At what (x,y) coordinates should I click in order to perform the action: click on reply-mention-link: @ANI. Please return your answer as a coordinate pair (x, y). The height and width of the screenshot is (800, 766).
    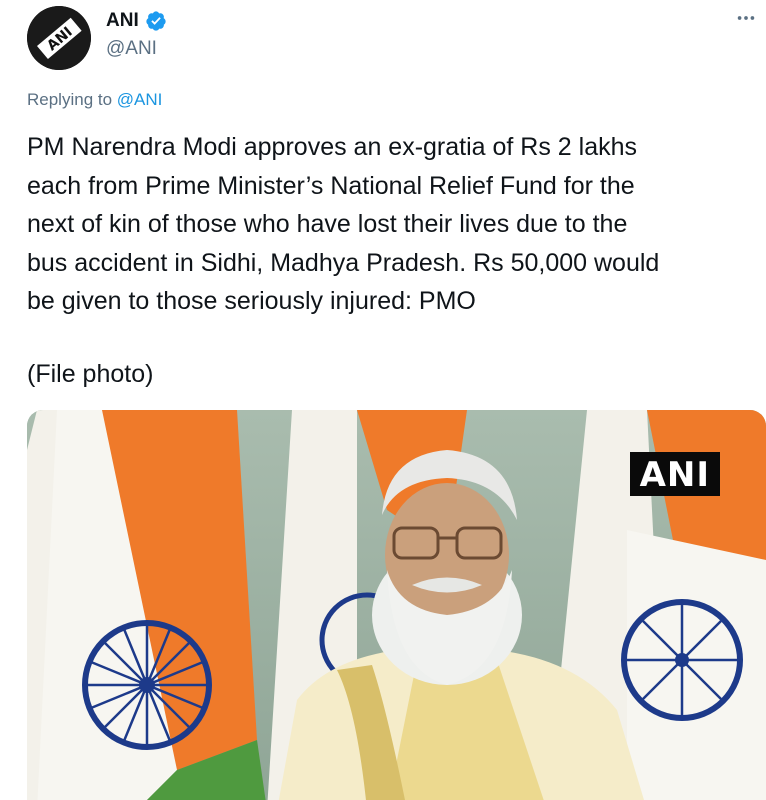
    Looking at the image, I should click on (140, 99).